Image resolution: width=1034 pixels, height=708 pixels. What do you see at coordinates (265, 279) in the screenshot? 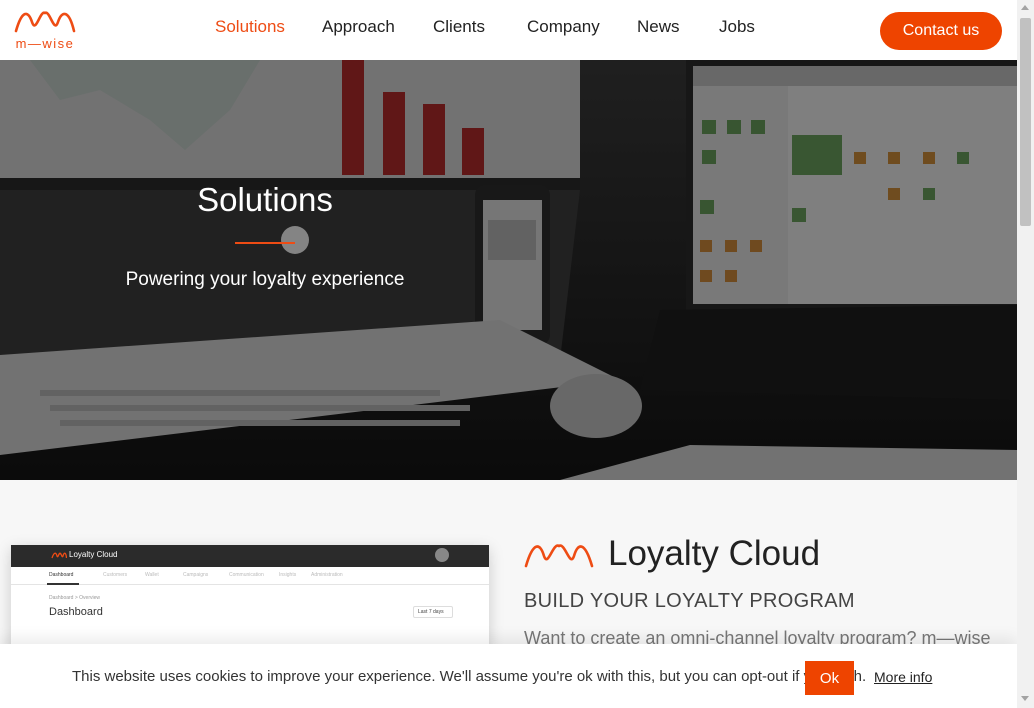
I see `hero-subtitle: Powering your loyalty experience` at bounding box center [265, 279].